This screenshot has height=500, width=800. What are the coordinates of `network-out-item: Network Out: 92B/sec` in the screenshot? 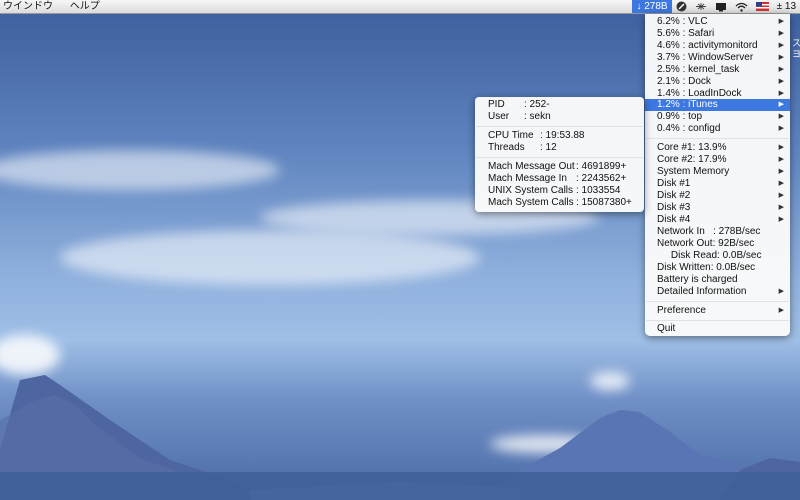 It's located at (717, 244).